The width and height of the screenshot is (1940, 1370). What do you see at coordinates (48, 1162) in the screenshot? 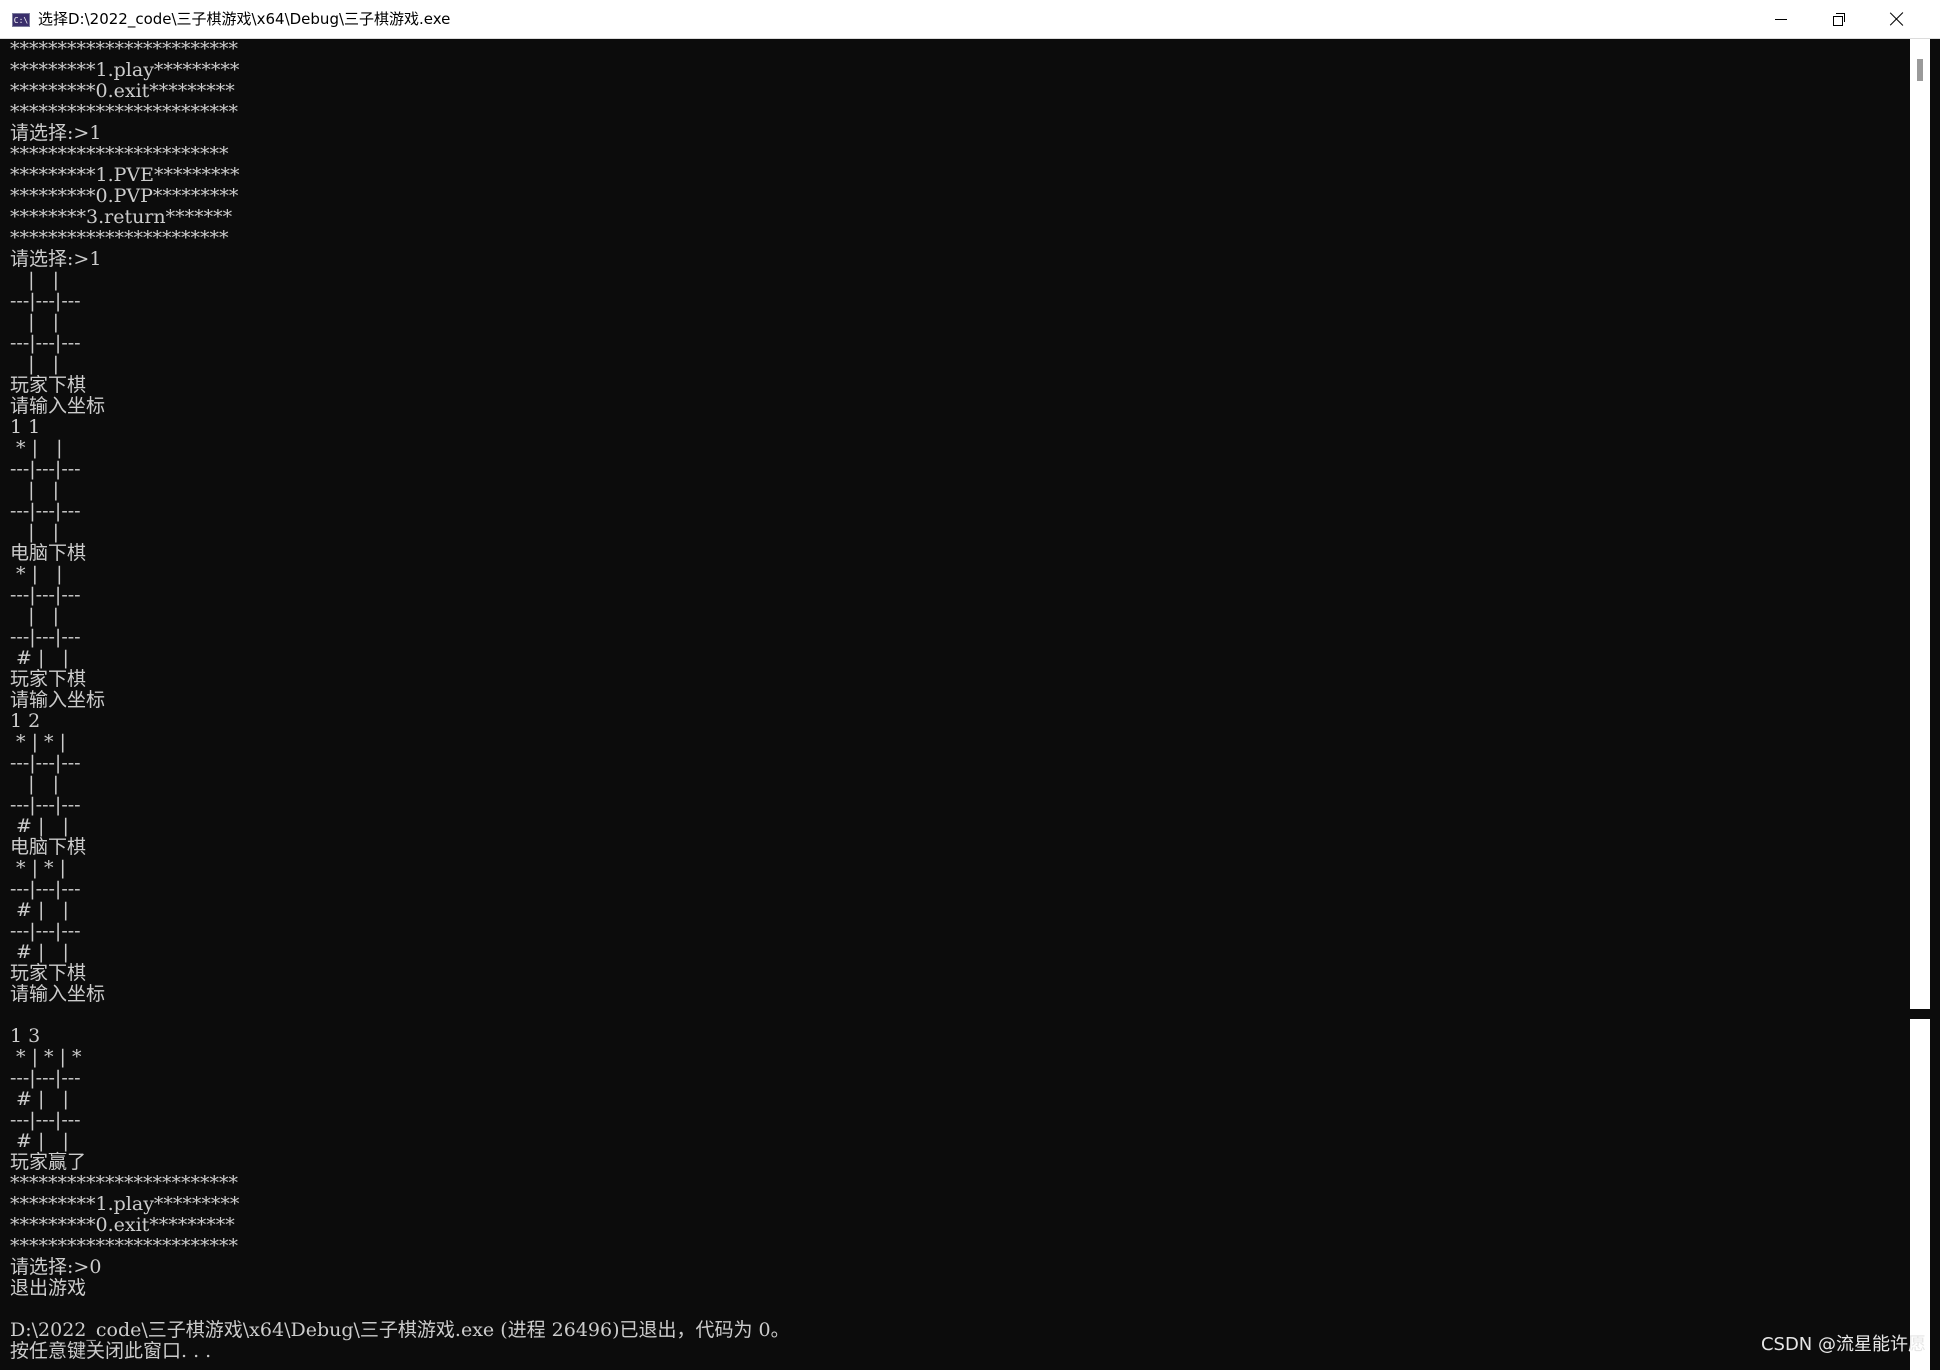
I see `console-line: 玩家赢了` at bounding box center [48, 1162].